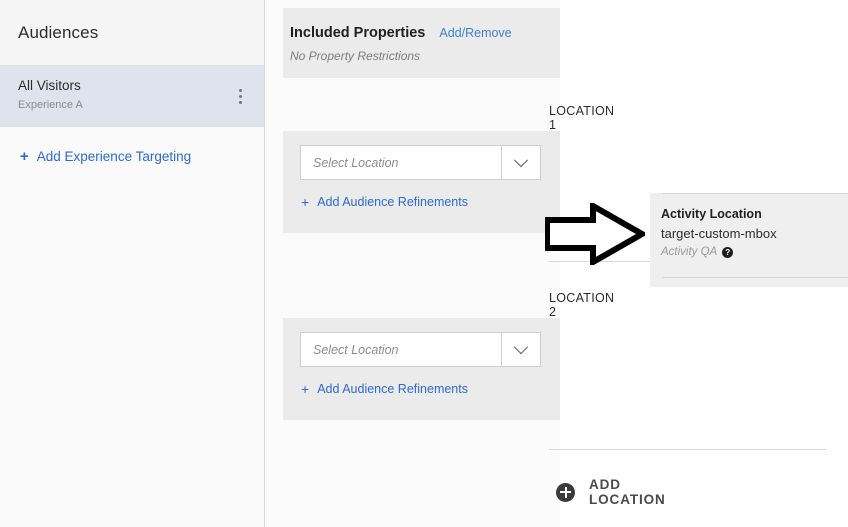 Image resolution: width=848 pixels, height=527 pixels. What do you see at coordinates (114, 156) in the screenshot?
I see `add-experience-targeting-label: Add Experience Targeting` at bounding box center [114, 156].